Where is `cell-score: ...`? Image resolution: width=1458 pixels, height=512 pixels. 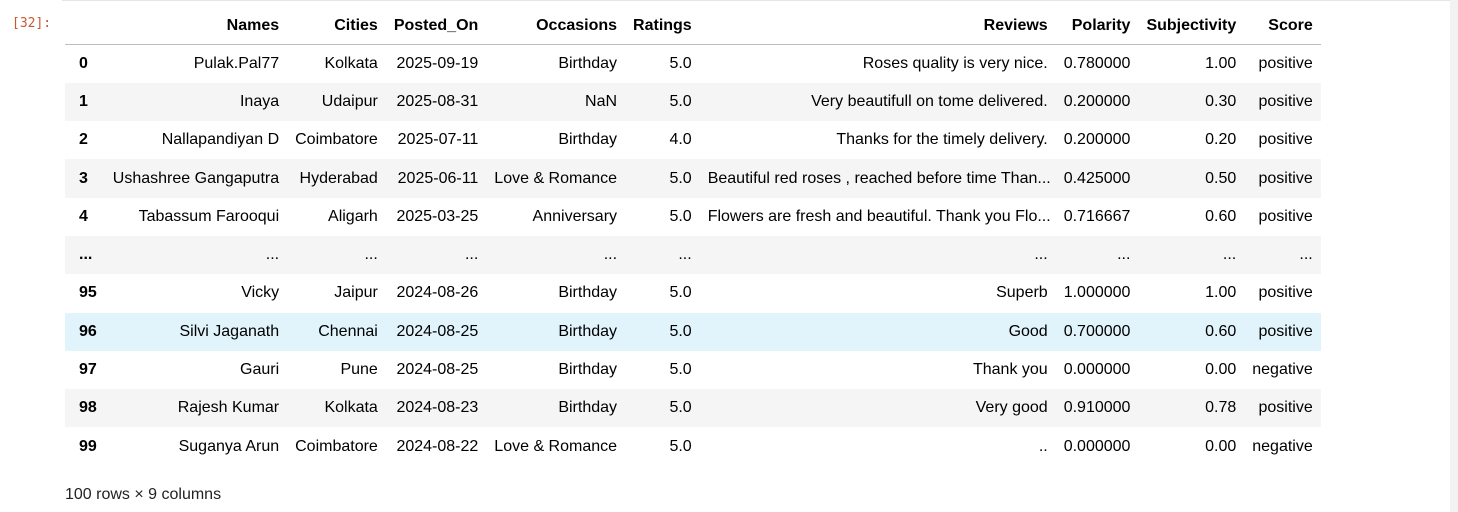
cell-score: ... is located at coordinates (1306, 255).